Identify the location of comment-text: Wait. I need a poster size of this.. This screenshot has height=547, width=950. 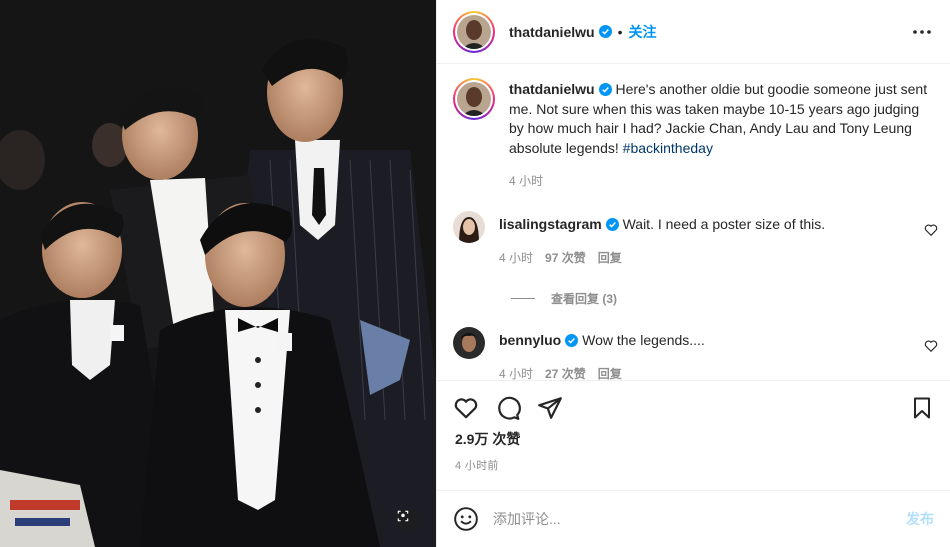
(724, 224).